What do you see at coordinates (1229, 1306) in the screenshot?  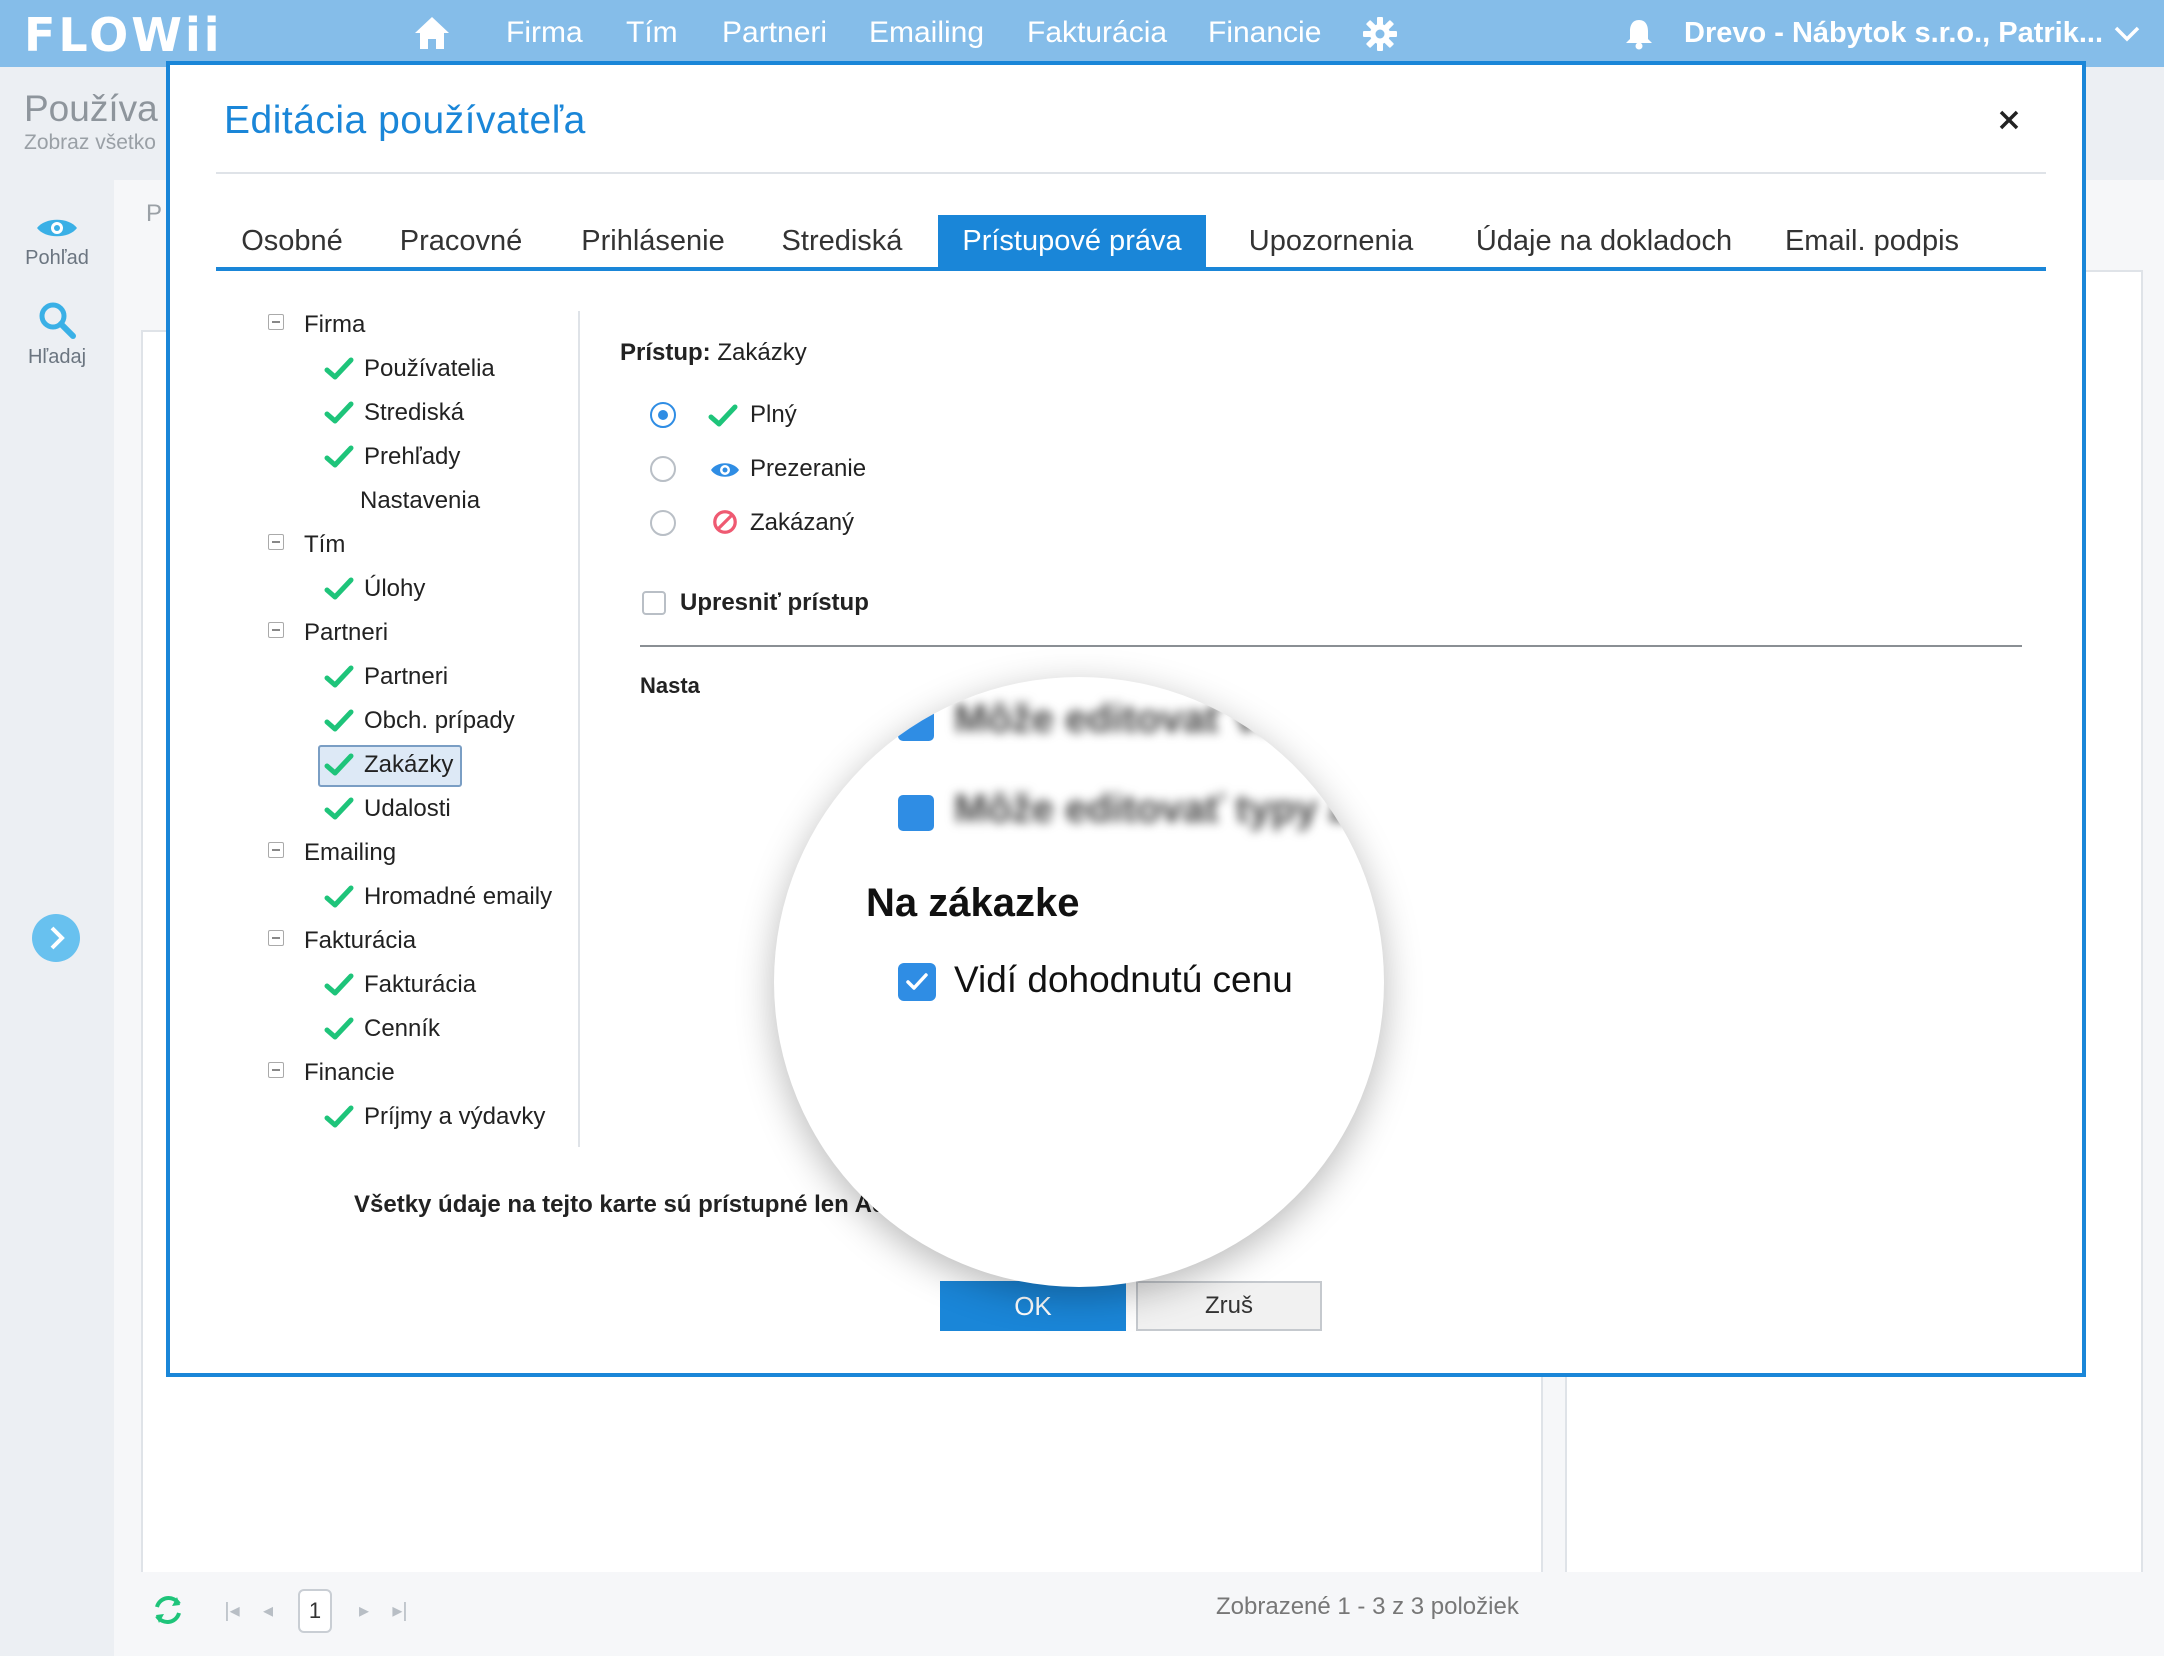 I see `cancel-button: Zruš` at bounding box center [1229, 1306].